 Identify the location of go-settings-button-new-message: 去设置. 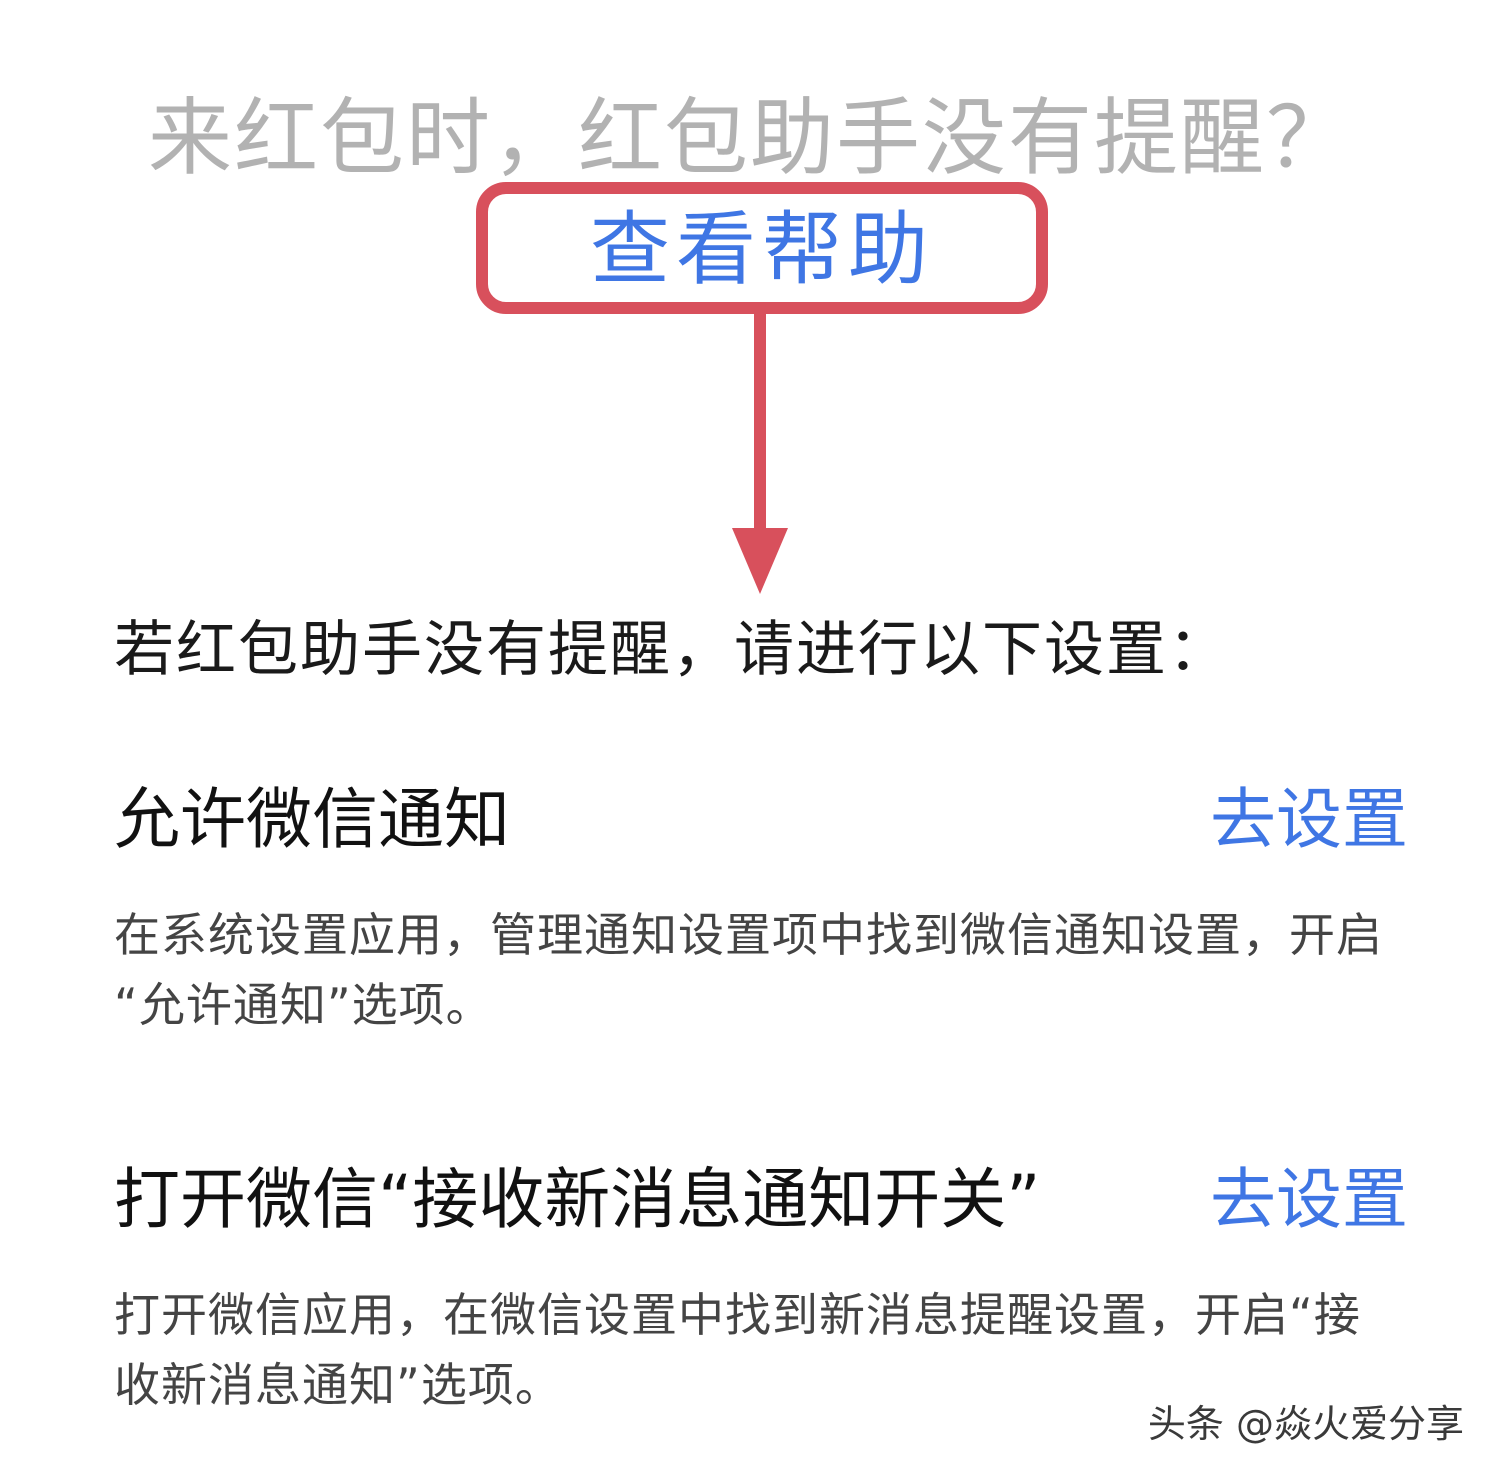
(1309, 1200).